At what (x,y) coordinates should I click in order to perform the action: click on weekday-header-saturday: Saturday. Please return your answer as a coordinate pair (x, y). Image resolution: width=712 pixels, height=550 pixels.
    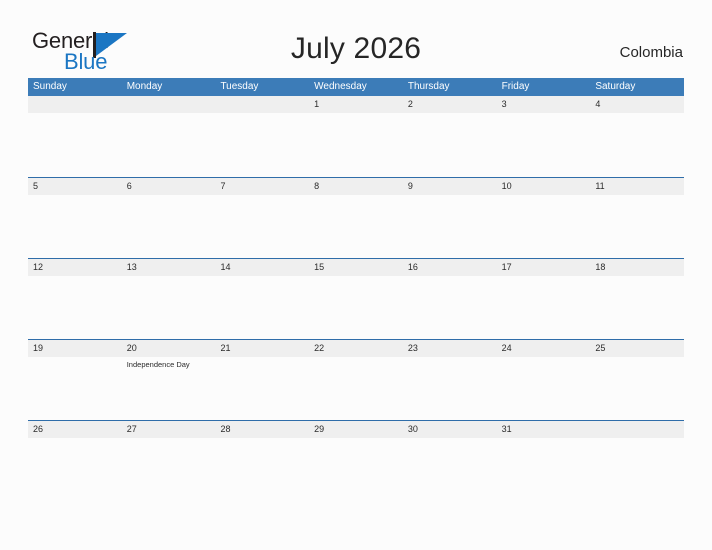
    Looking at the image, I should click on (615, 86).